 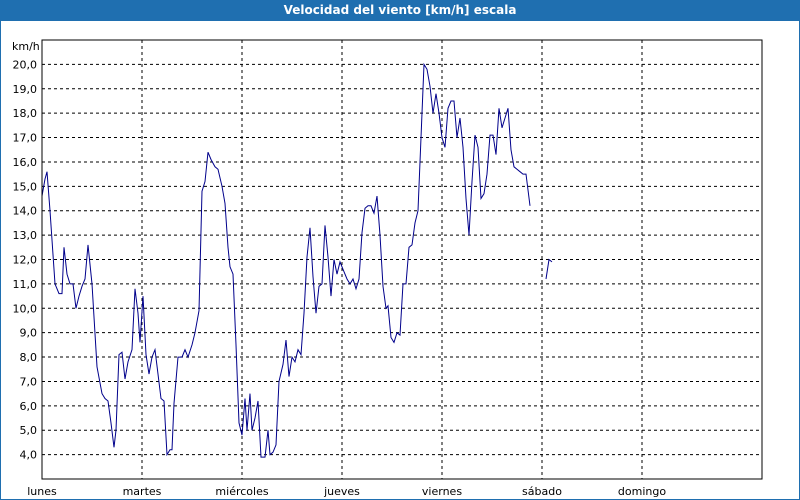 I want to click on x-tick-day: domingo, so click(x=642, y=491).